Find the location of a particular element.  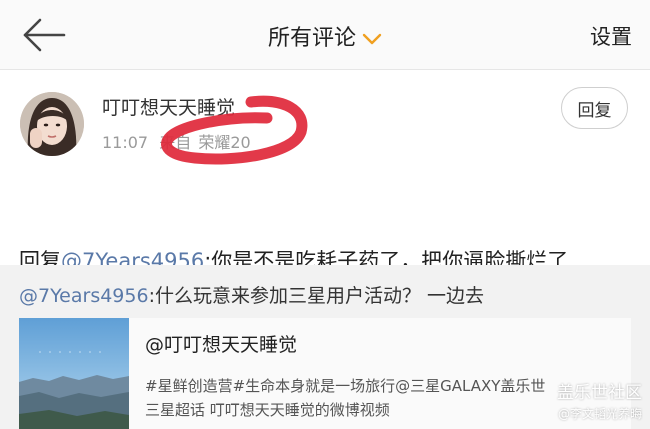

avatar-image is located at coordinates (52, 124).